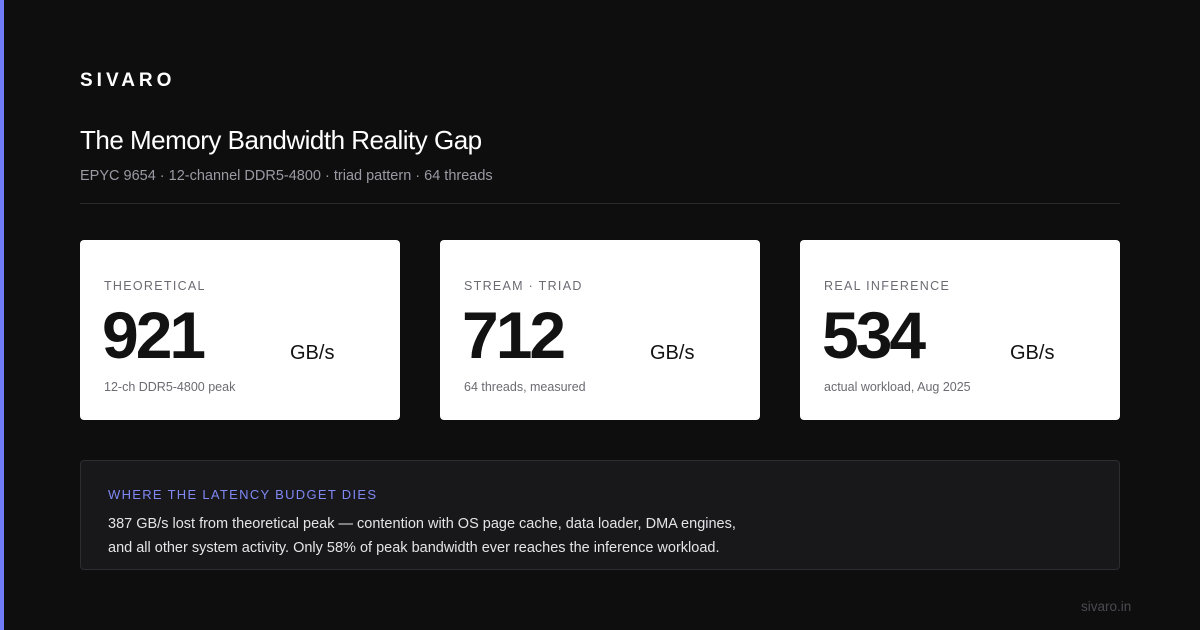 The height and width of the screenshot is (630, 1200). I want to click on card-label: STREAM · TRIAD, so click(523, 286).